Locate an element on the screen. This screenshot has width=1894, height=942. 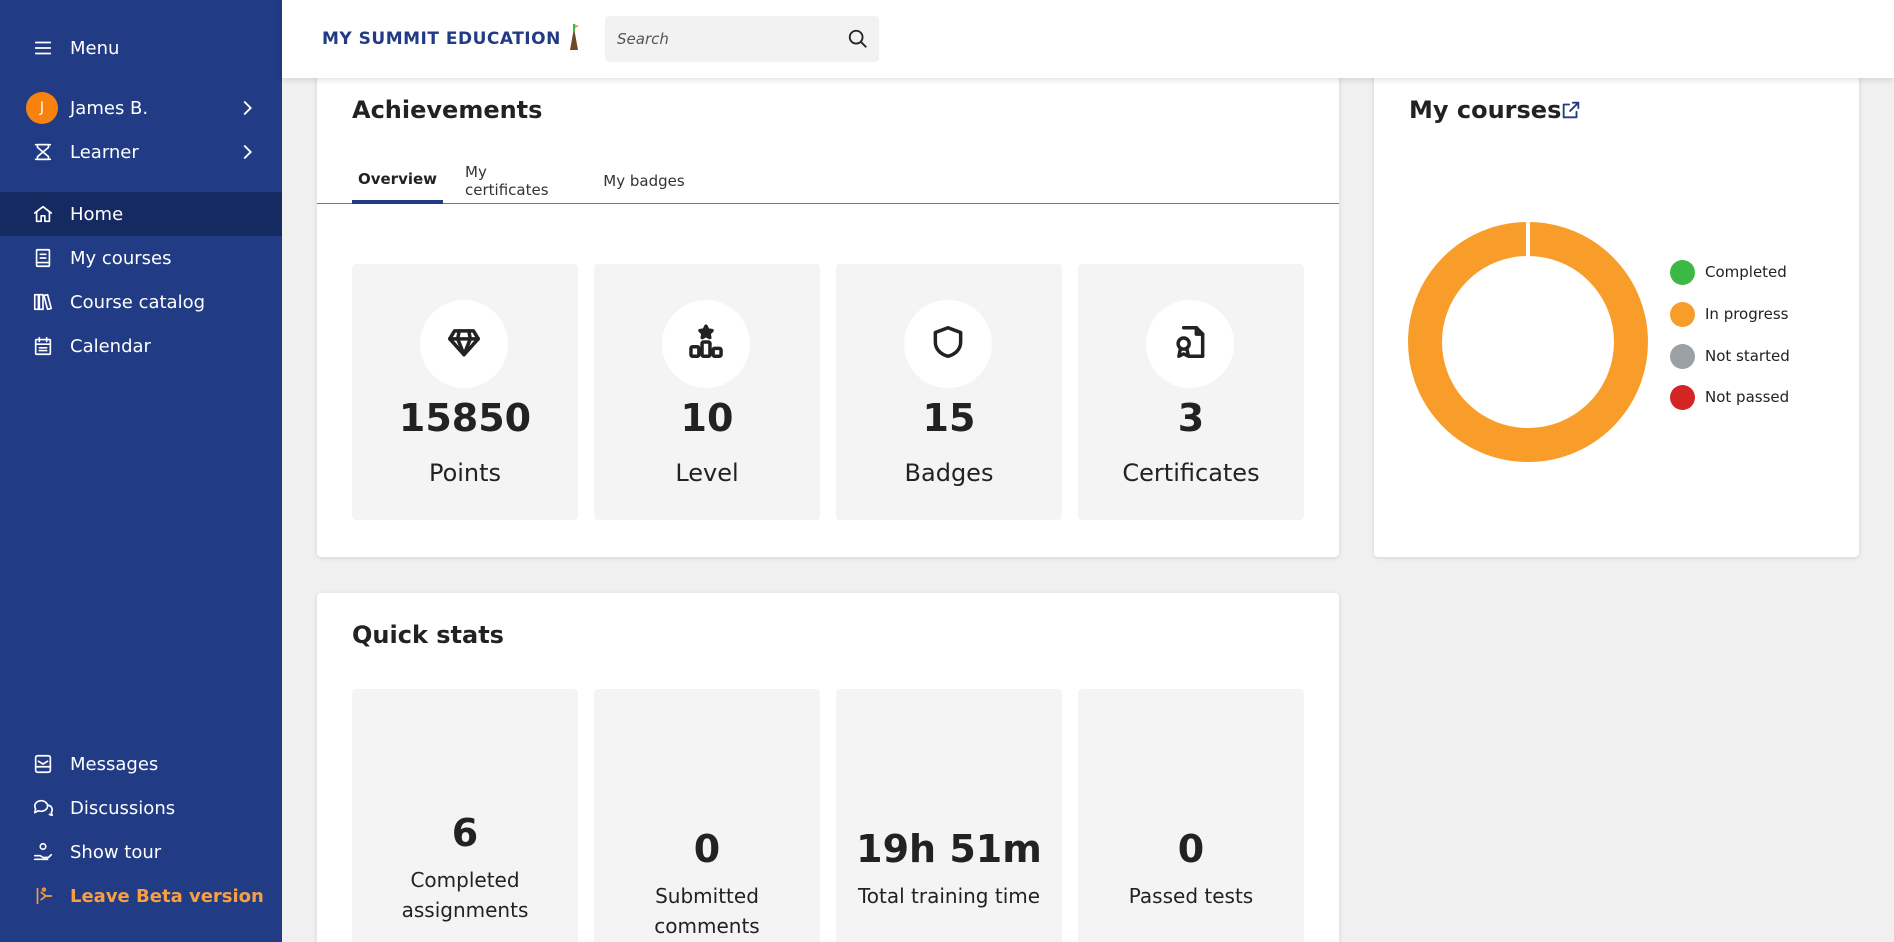
hamburger-icon is located at coordinates (43, 48).